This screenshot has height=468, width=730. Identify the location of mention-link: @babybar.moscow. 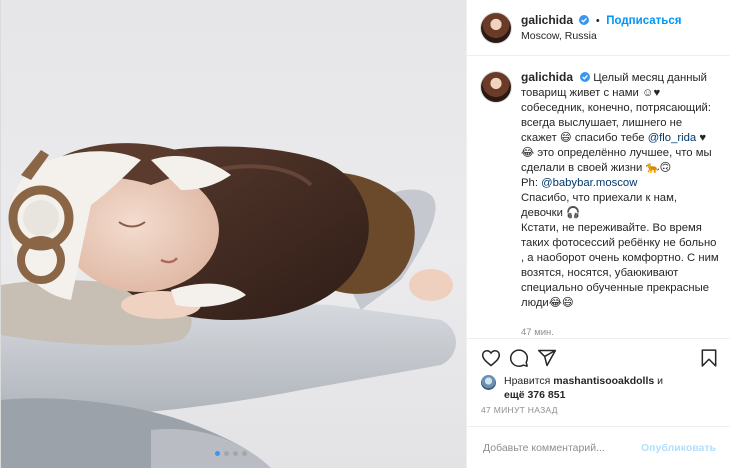
(589, 183).